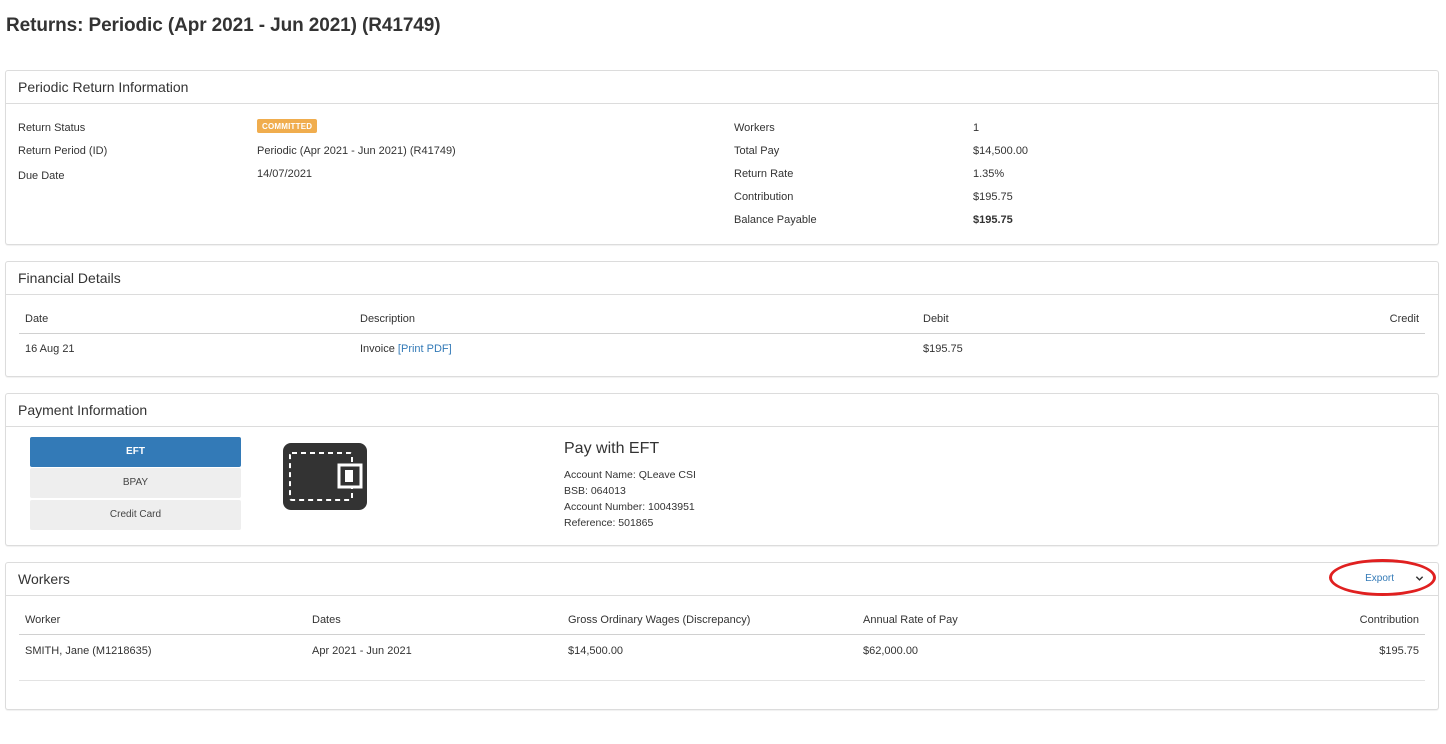  What do you see at coordinates (989, 174) in the screenshot?
I see `return-rate-value: 1.35%` at bounding box center [989, 174].